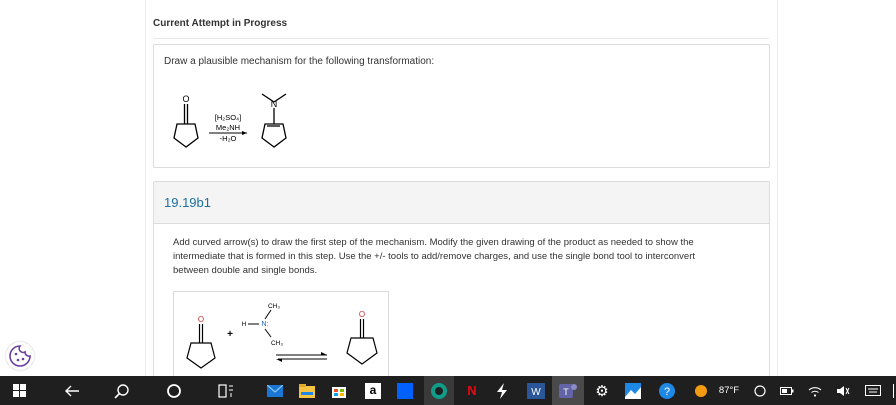  Describe the element at coordinates (787, 390) in the screenshot. I see `battery-icon` at that location.